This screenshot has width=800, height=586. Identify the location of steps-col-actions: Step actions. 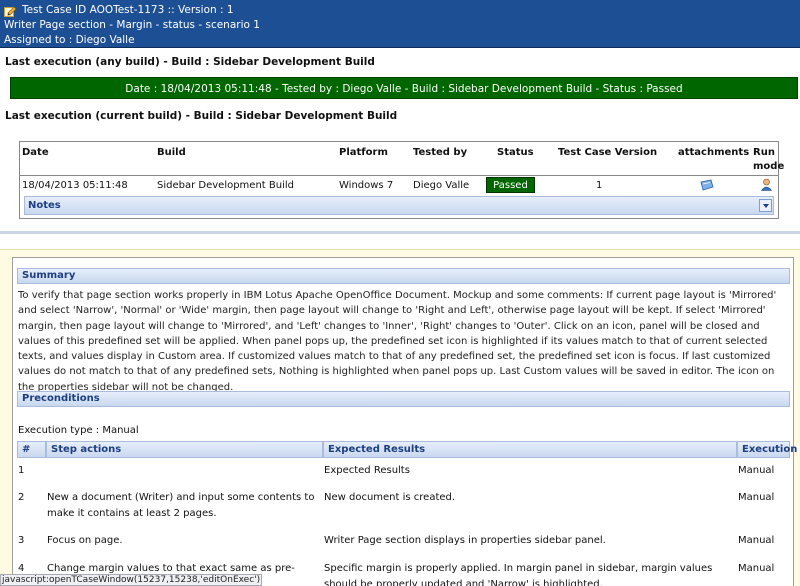
(184, 449).